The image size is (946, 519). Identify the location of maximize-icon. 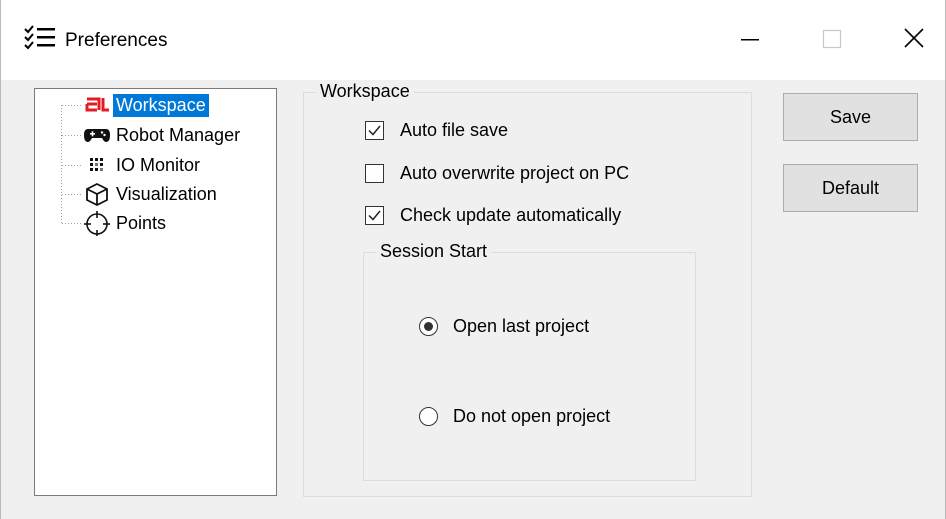
(832, 39).